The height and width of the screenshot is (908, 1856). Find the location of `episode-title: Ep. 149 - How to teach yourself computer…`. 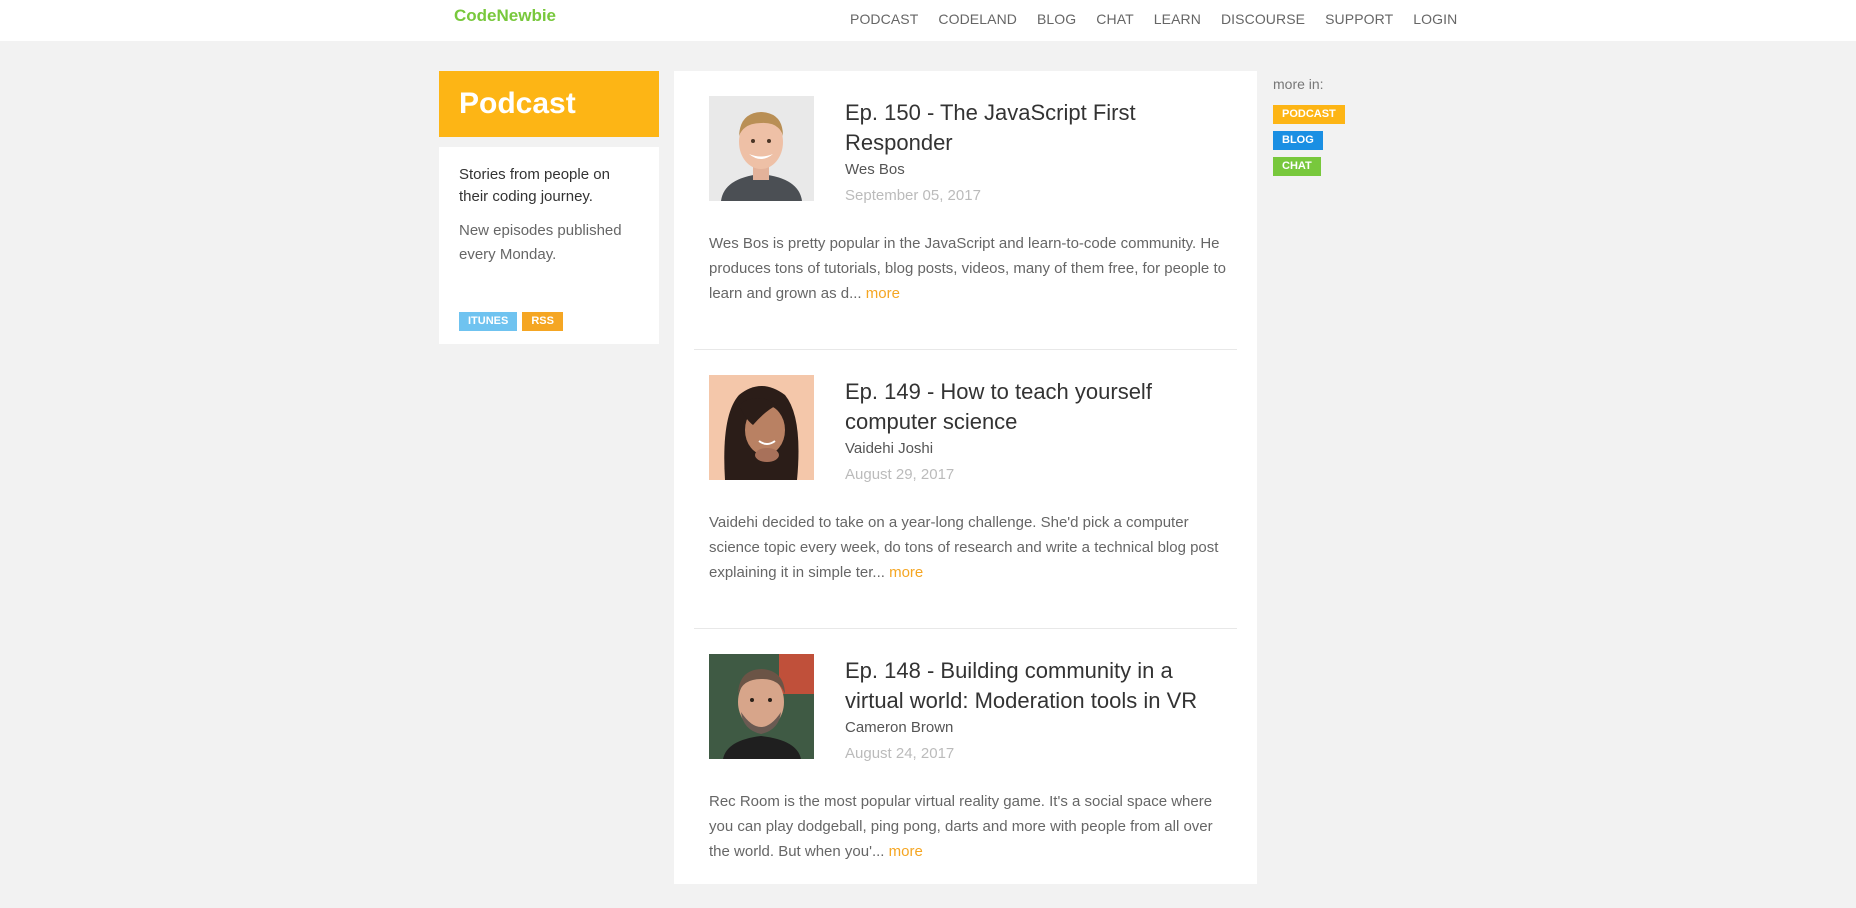

episode-title: Ep. 149 - How to teach yourself computer… is located at coordinates (1035, 407).